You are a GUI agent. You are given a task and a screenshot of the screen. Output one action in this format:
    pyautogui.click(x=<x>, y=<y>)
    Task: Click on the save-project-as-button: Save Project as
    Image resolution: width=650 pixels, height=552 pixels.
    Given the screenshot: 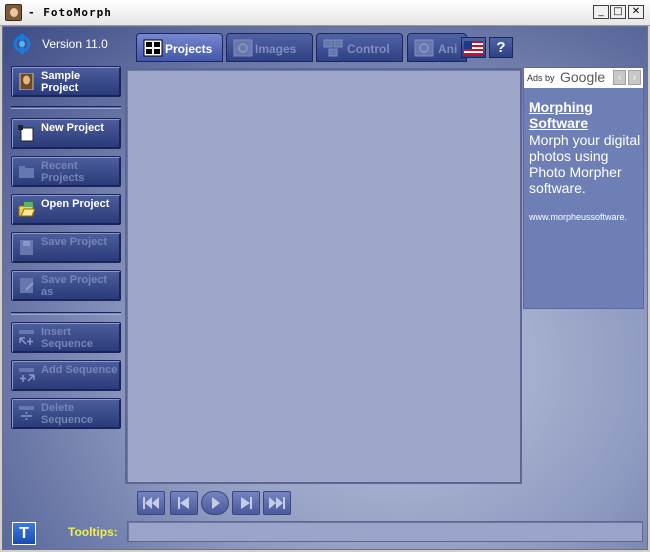 What is the action you would take?
    pyautogui.click(x=66, y=285)
    